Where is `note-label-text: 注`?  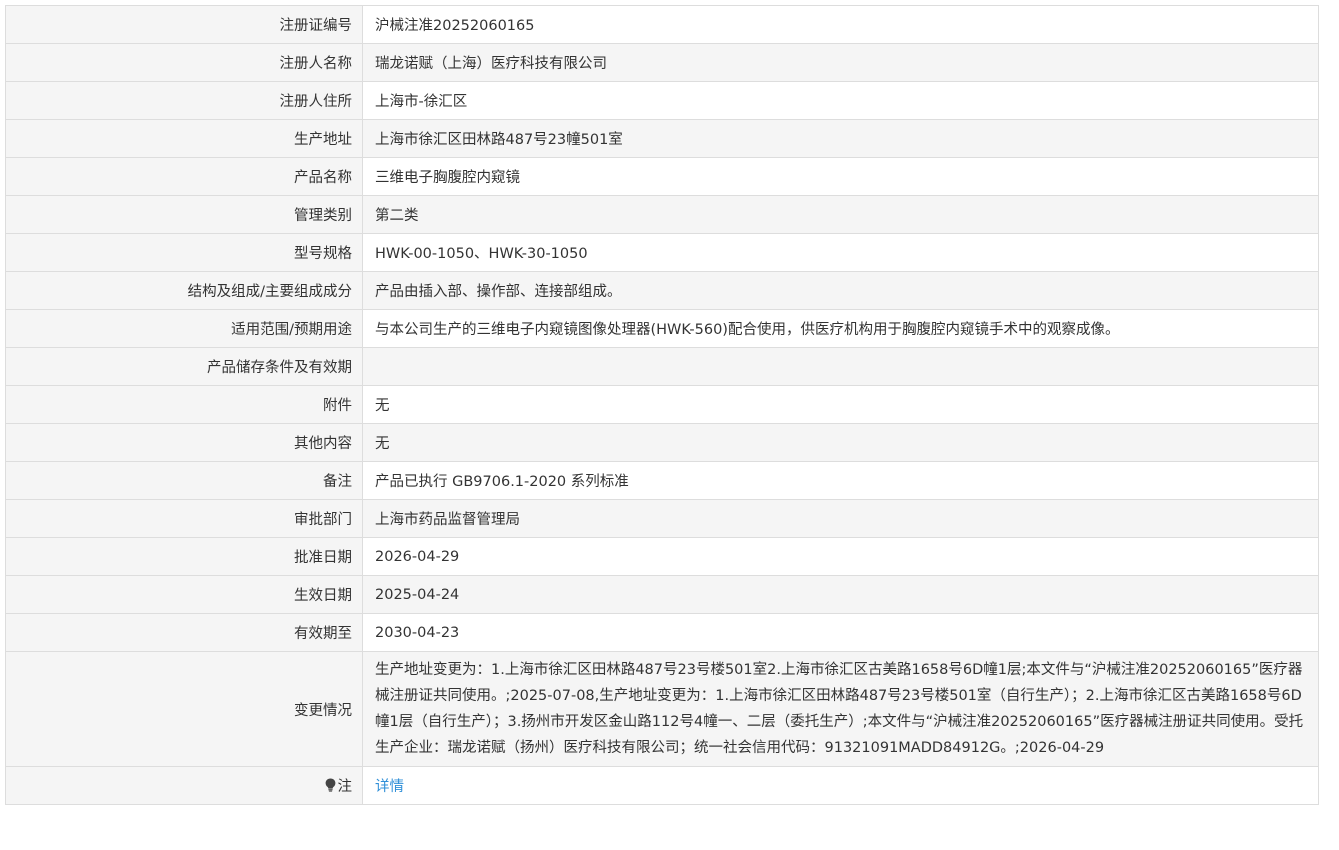 note-label-text: 注 is located at coordinates (345, 786).